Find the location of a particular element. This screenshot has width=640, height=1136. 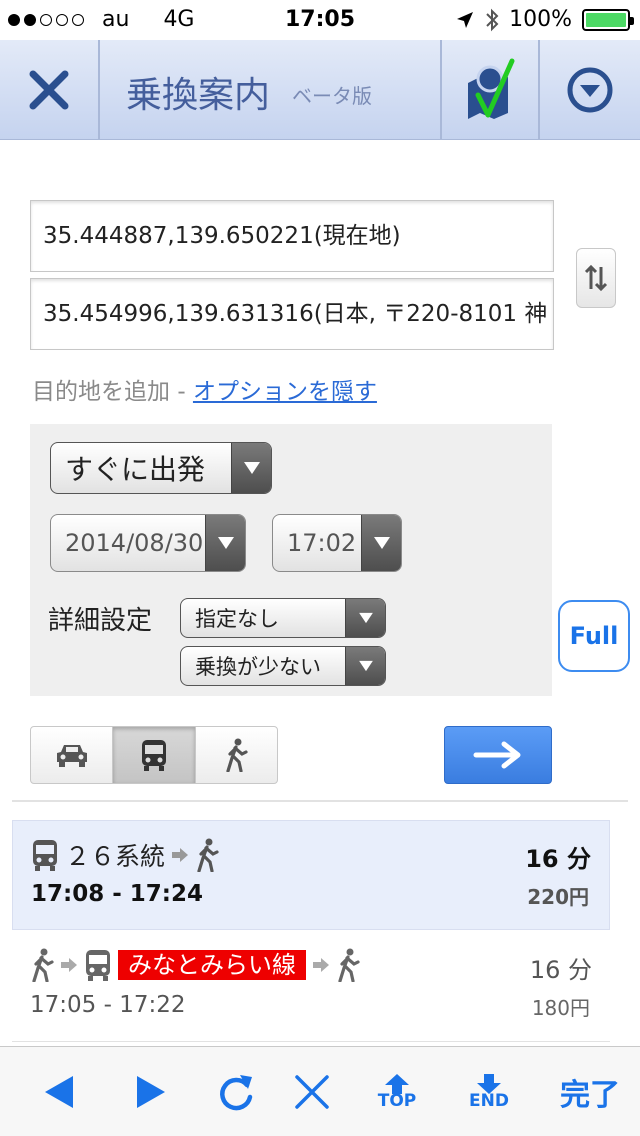

battery-icon is located at coordinates (608, 19).